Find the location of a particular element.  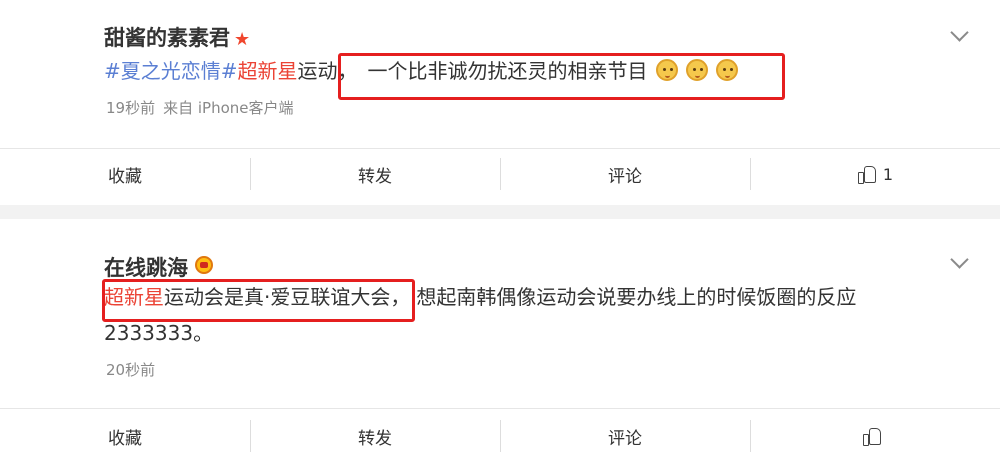

comment-meta: 20秒前 is located at coordinates (130, 369).